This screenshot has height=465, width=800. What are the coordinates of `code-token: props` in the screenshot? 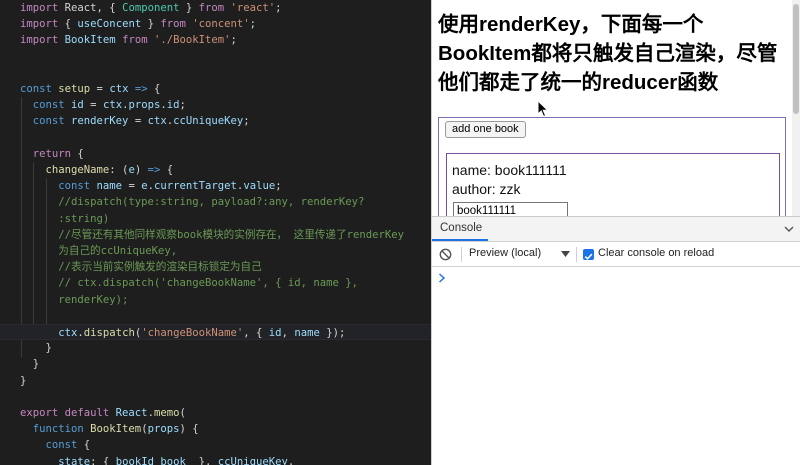 It's located at (163, 429).